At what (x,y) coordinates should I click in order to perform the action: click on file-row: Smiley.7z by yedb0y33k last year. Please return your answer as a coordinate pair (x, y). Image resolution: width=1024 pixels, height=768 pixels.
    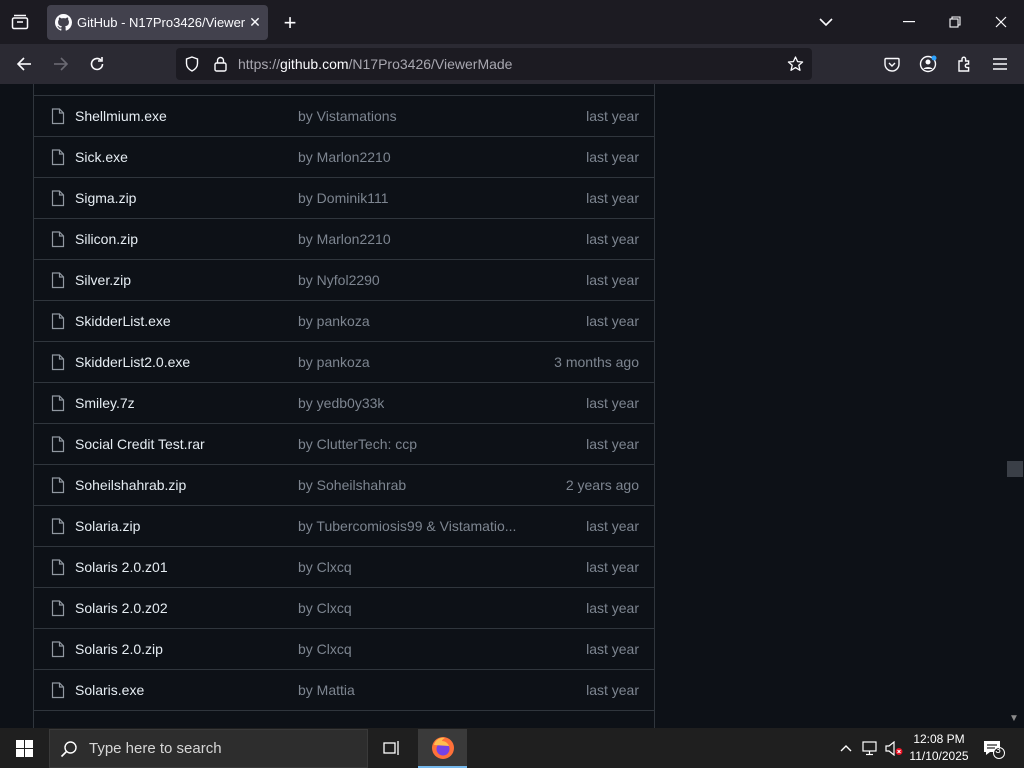
    Looking at the image, I should click on (344, 403).